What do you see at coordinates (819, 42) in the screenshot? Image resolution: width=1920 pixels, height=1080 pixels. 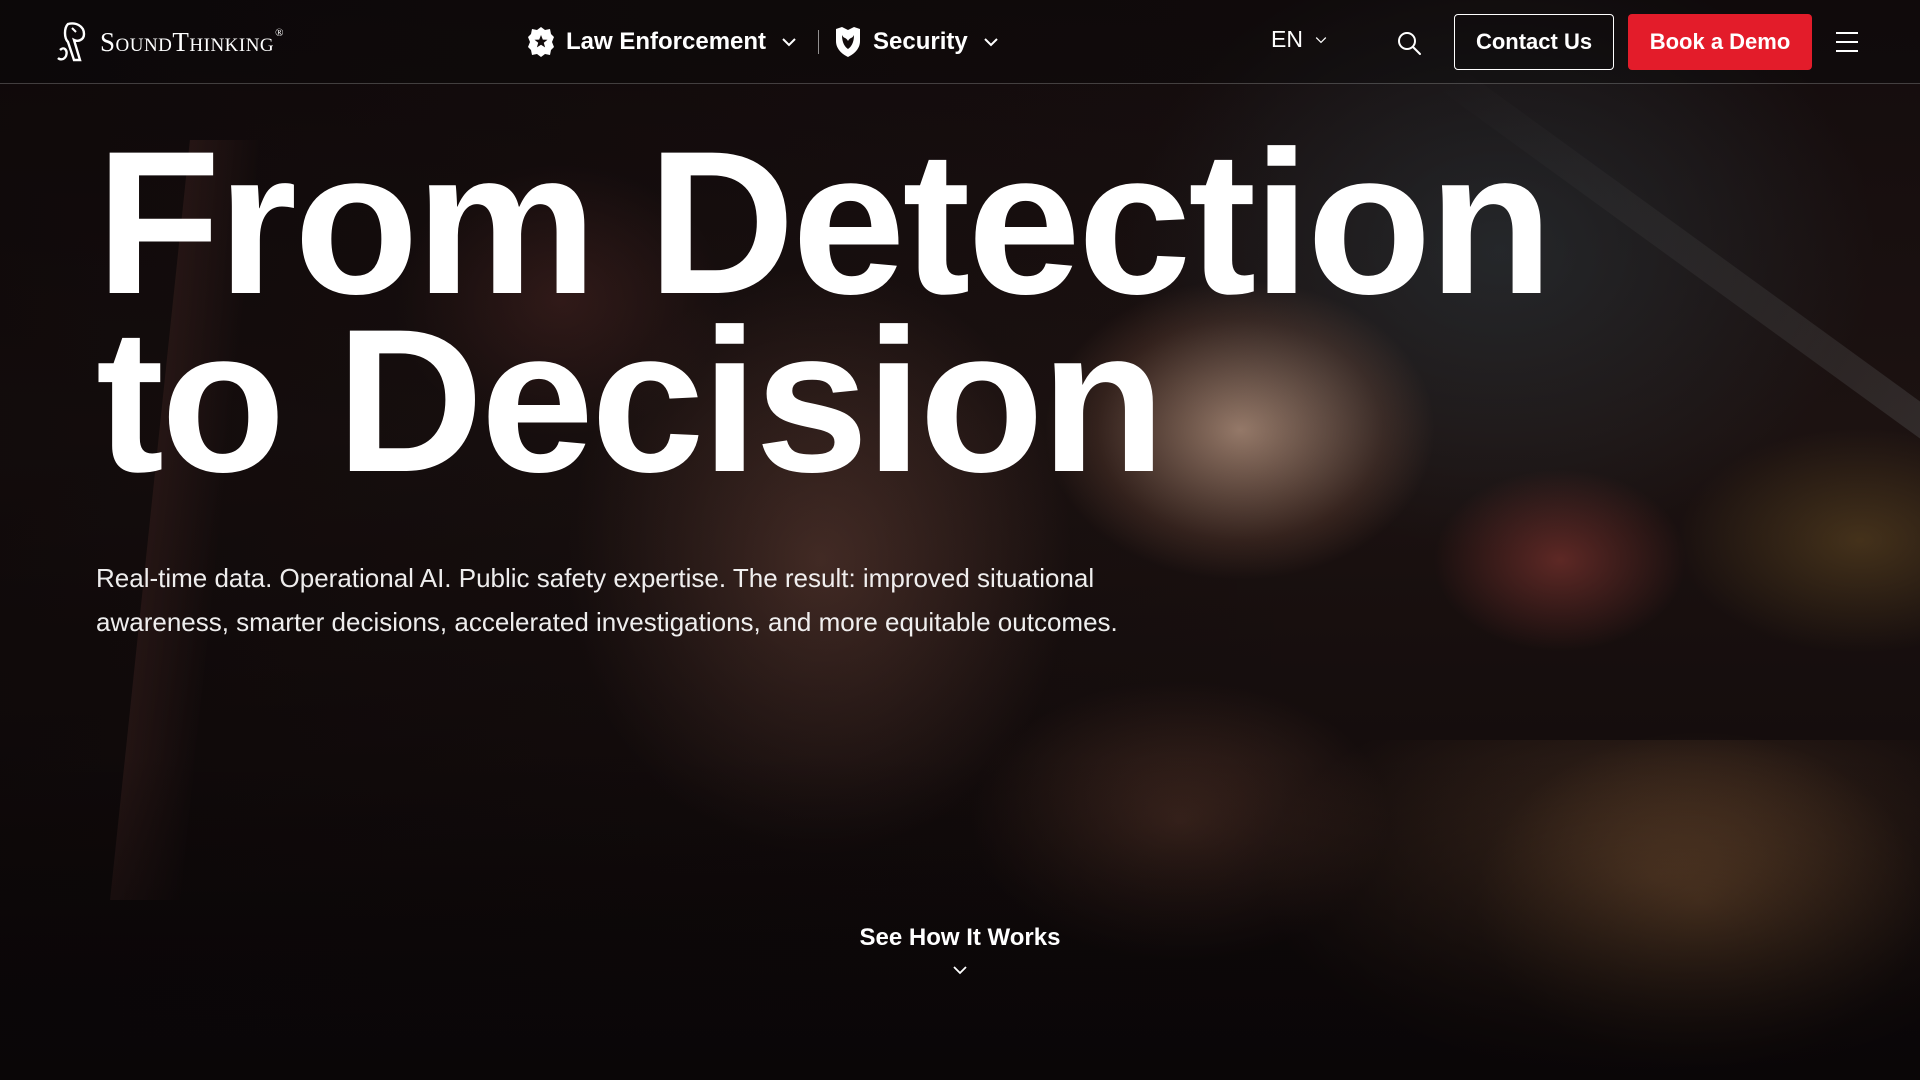 I see `nav-divider` at bounding box center [819, 42].